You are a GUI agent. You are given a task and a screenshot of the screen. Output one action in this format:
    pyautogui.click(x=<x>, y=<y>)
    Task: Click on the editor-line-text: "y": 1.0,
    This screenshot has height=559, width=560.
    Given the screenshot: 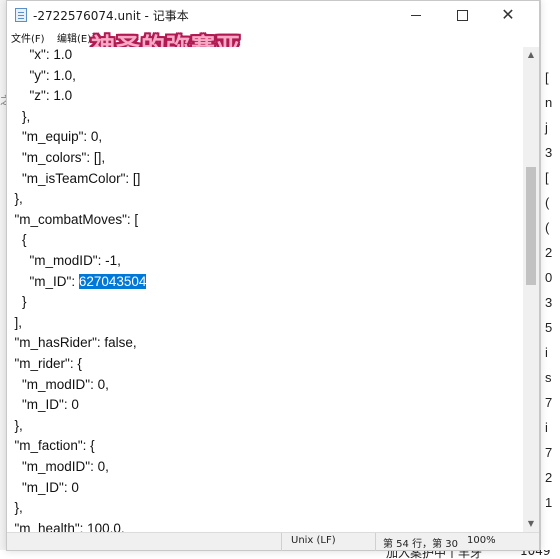 What is the action you would take?
    pyautogui.click(x=41, y=75)
    